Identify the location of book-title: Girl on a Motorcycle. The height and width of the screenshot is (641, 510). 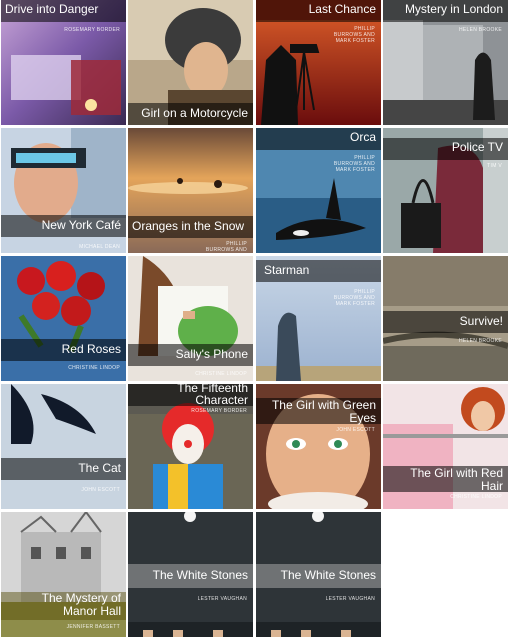
(194, 113).